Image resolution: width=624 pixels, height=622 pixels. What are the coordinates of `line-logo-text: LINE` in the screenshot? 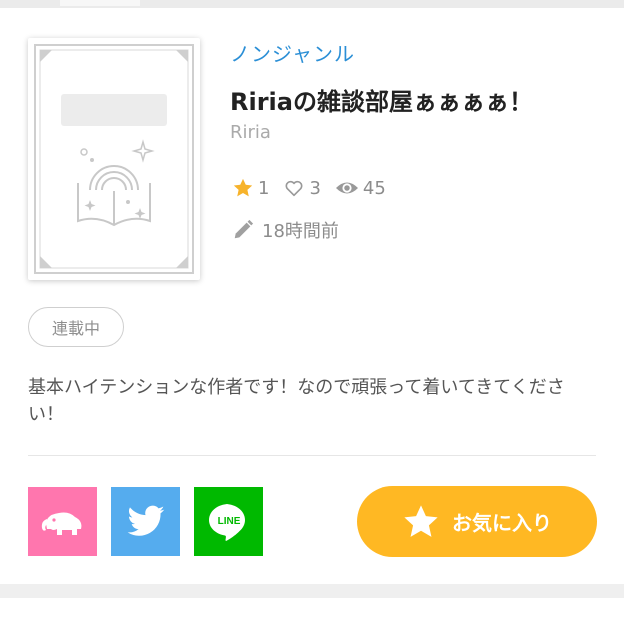 It's located at (228, 521).